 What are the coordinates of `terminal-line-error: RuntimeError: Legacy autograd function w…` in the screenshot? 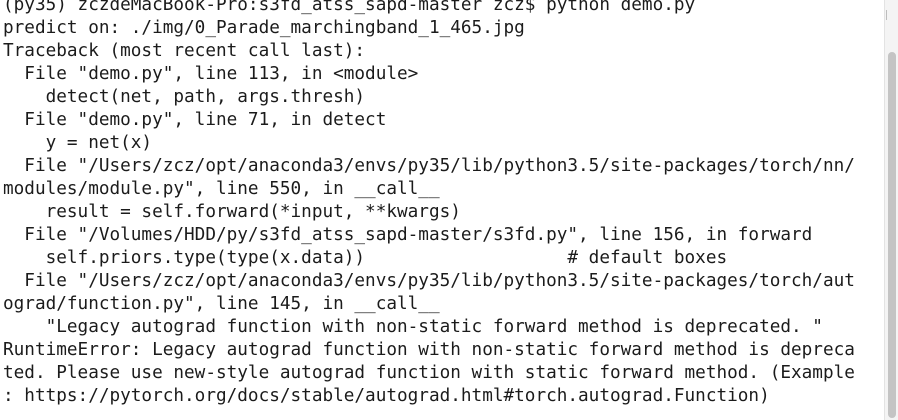 It's located at (429, 350).